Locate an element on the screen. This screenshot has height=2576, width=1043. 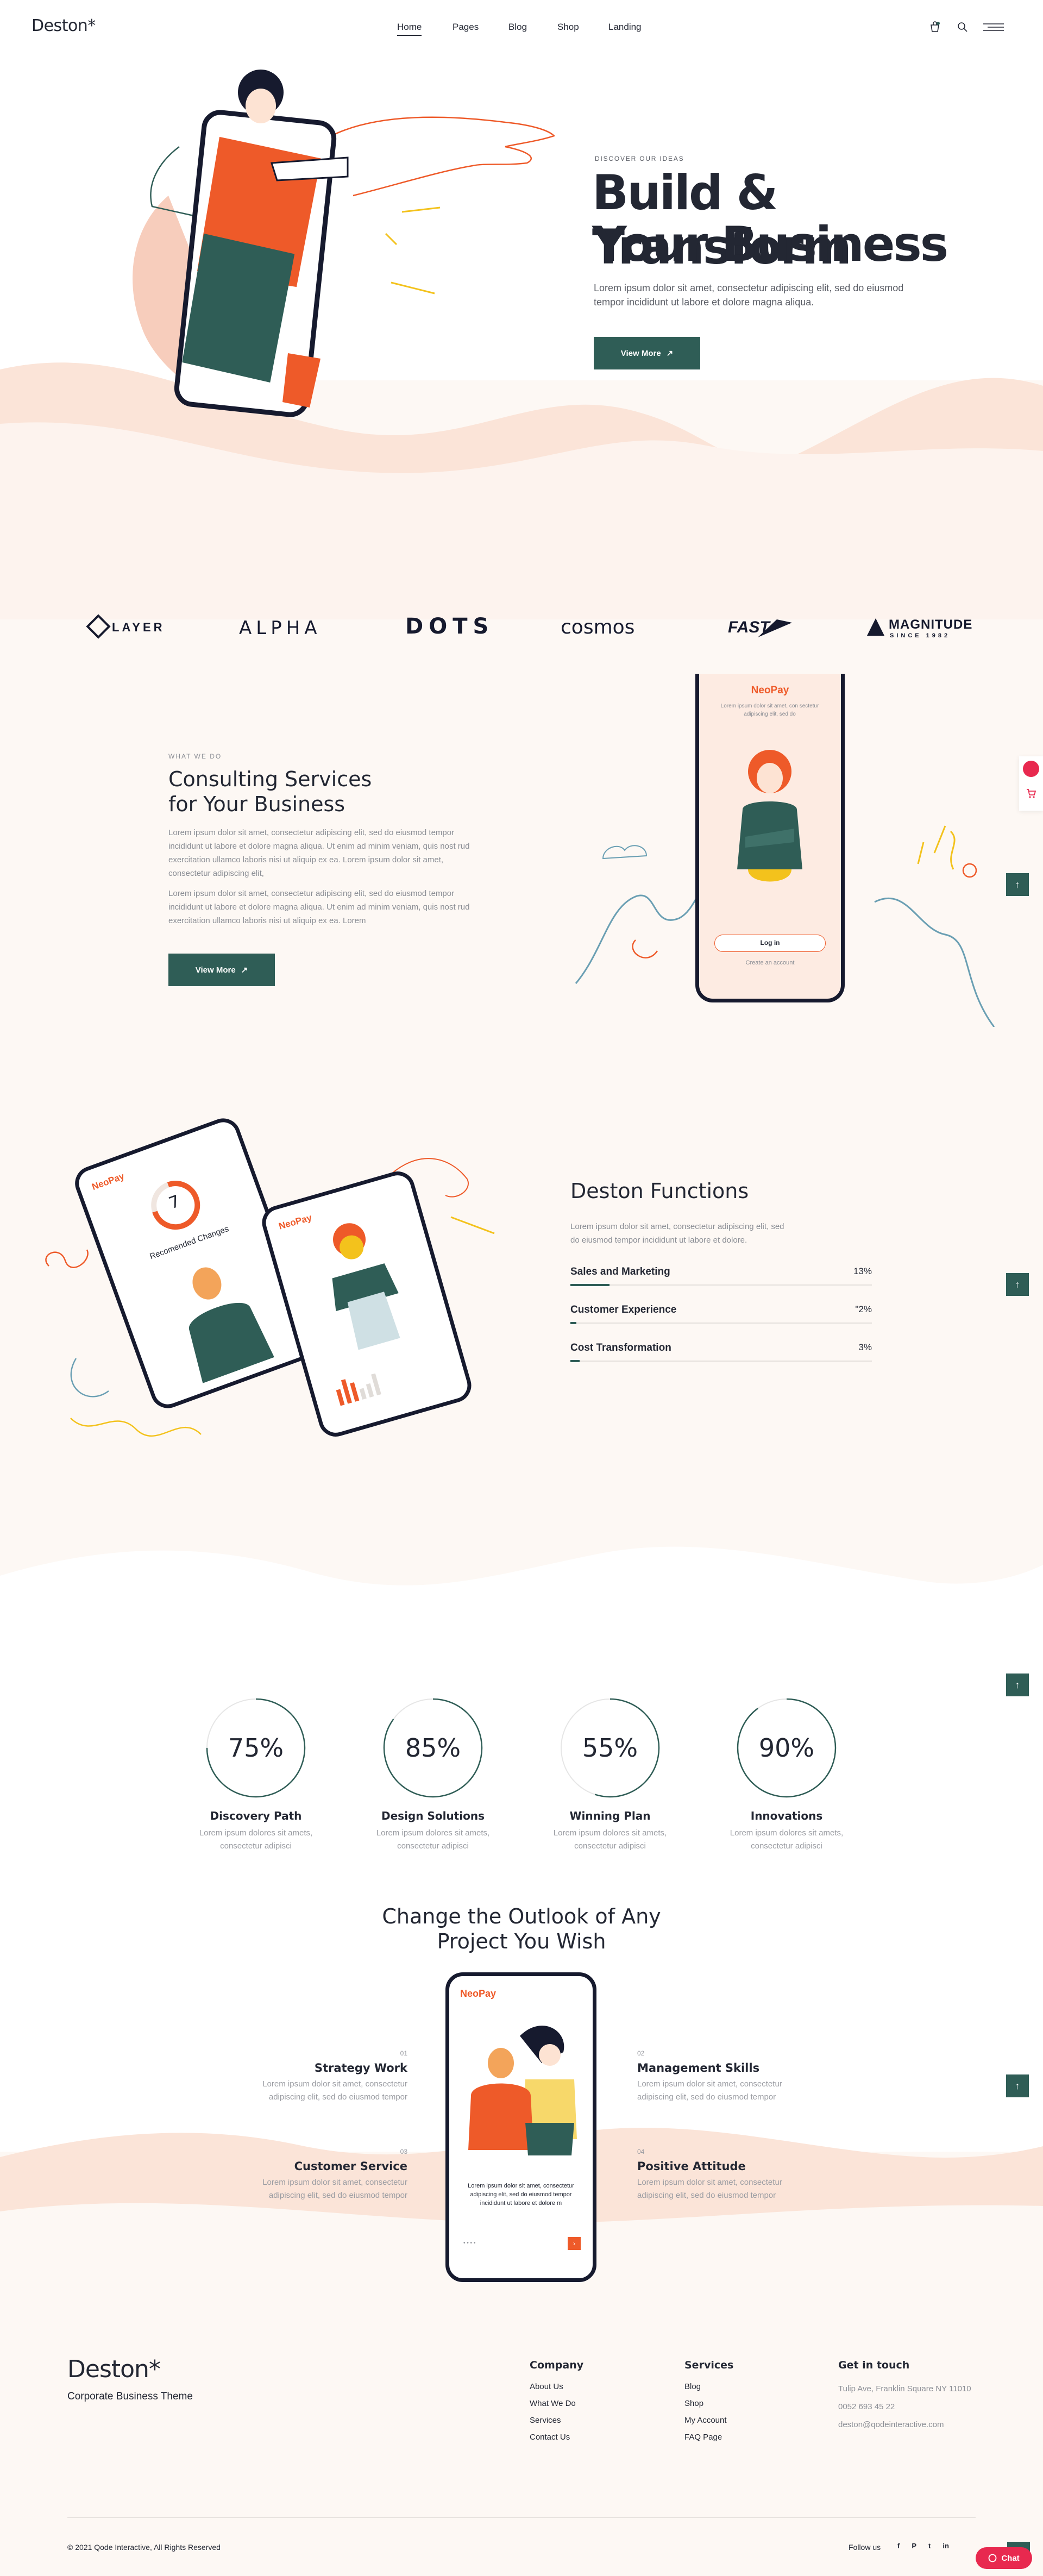
search-icon is located at coordinates (962, 27).